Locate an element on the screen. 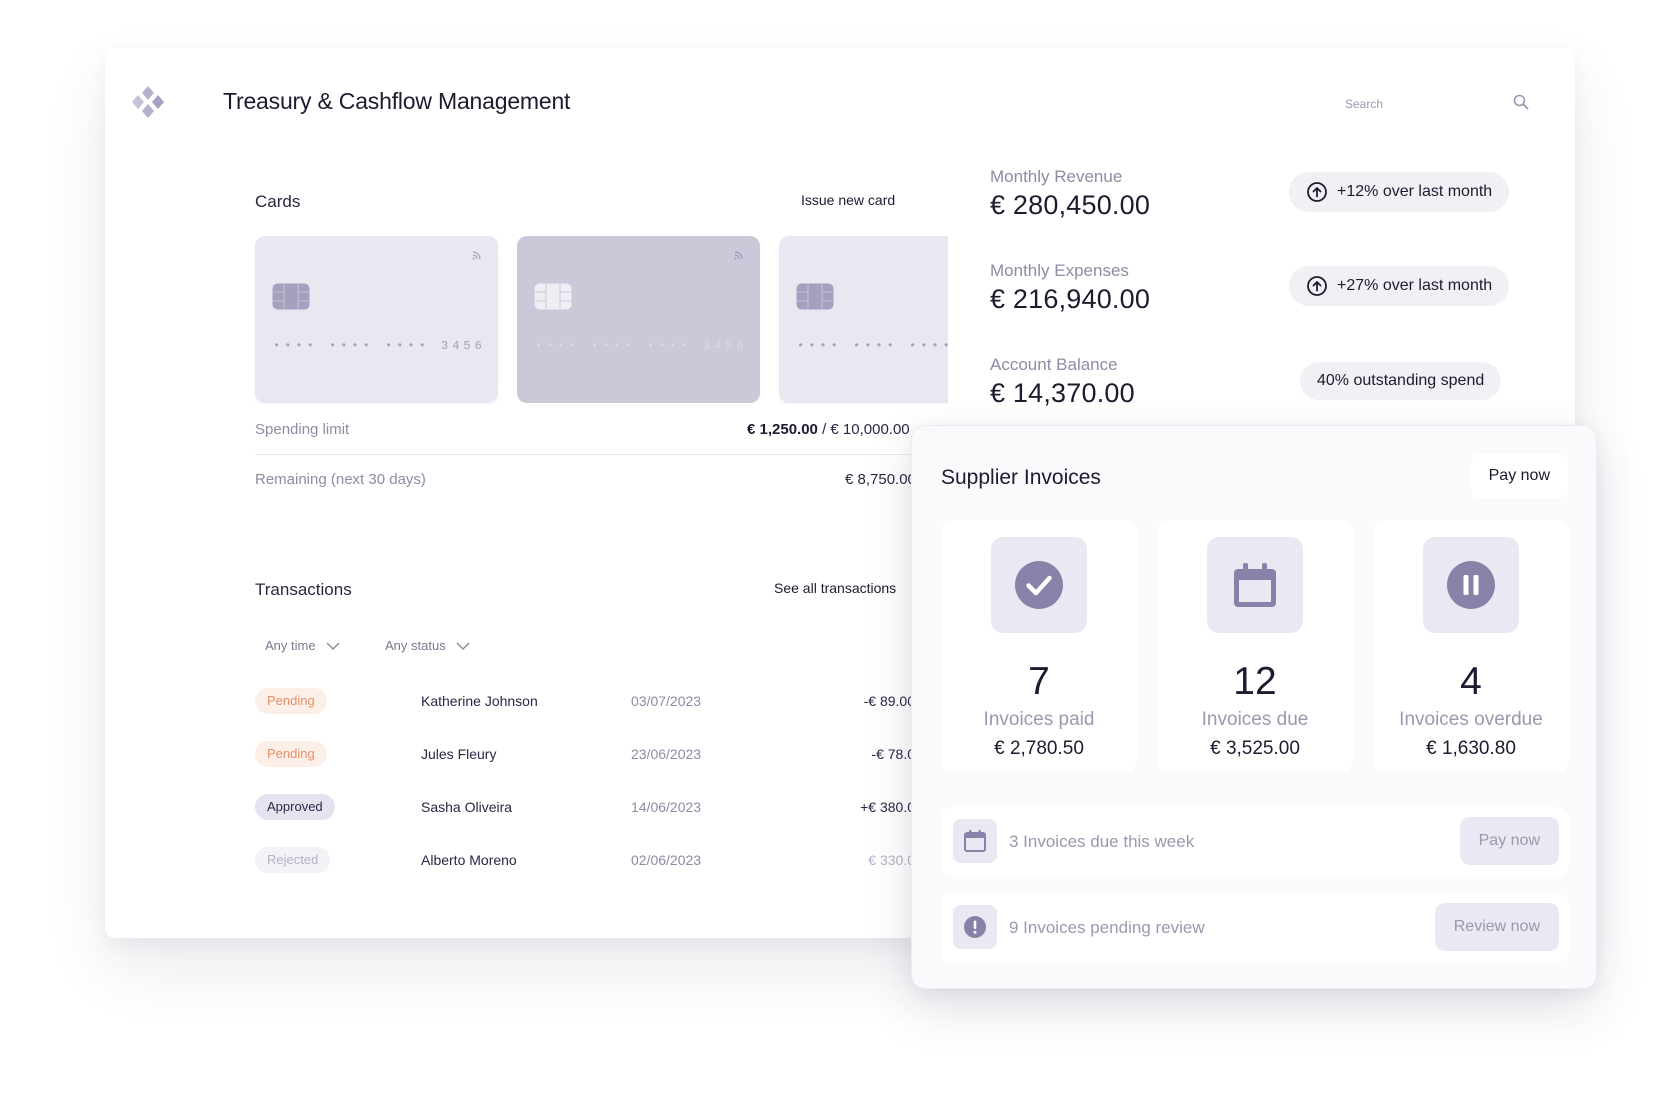  spending-limit-value: € 1,250.00 / € 10,000.00 is located at coordinates (828, 429).